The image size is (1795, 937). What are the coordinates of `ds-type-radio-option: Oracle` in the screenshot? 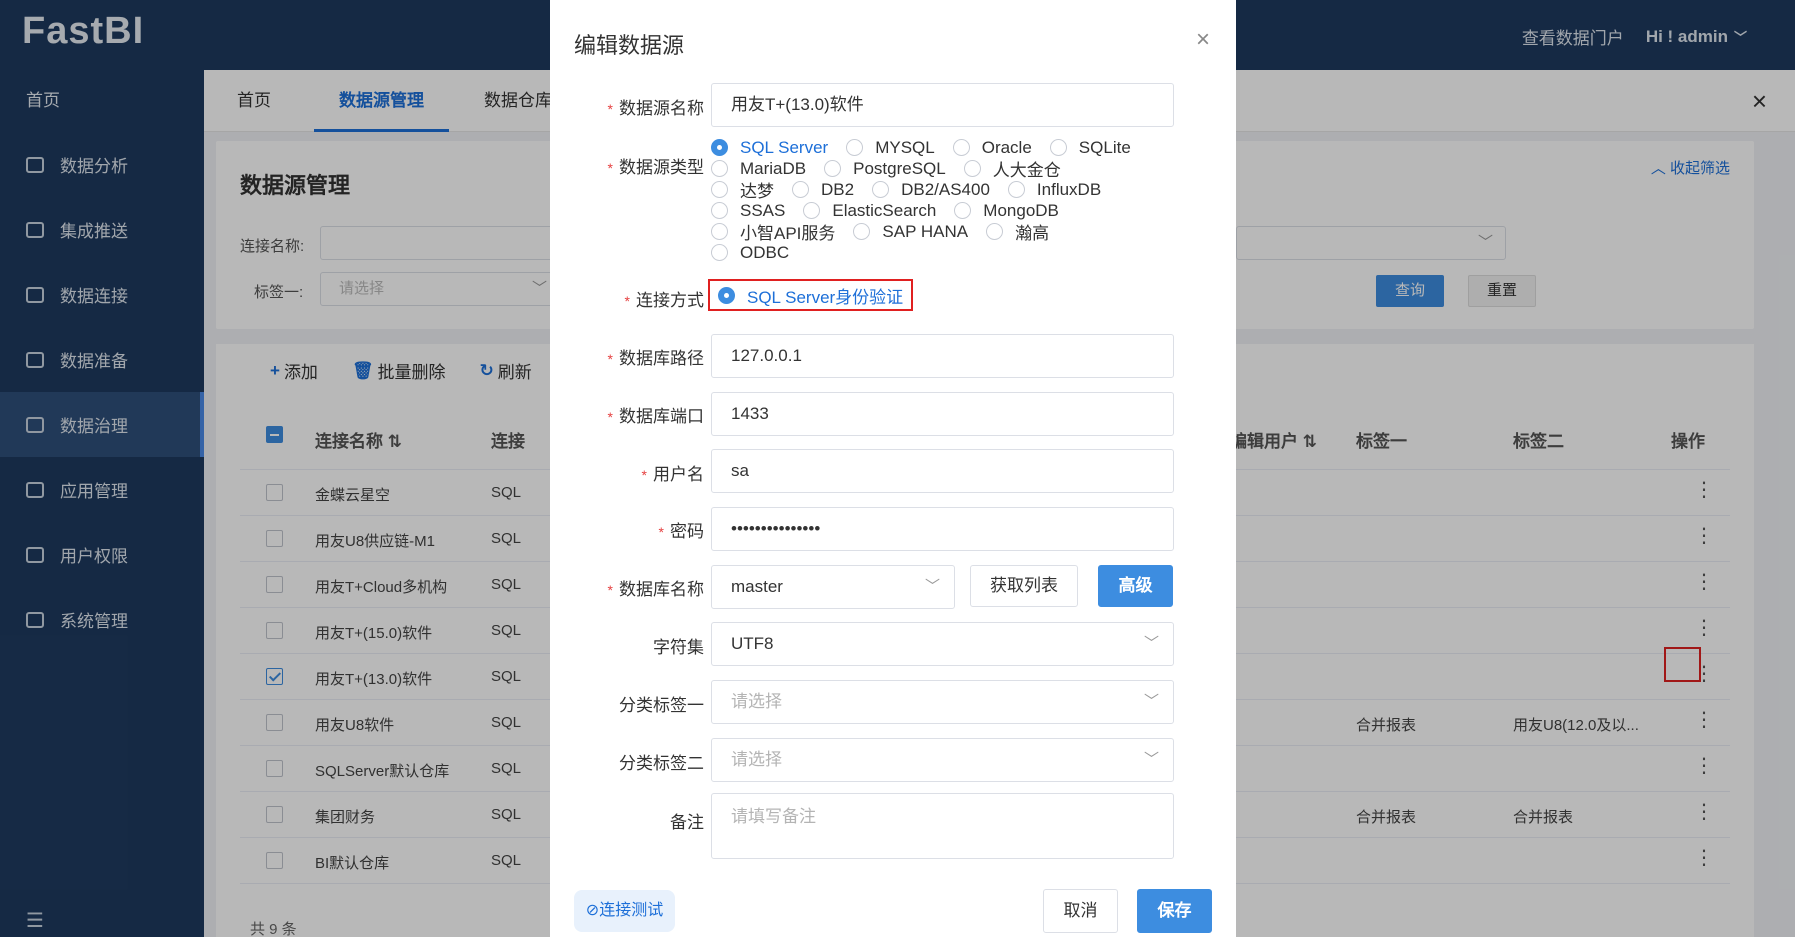 It's located at (992, 147).